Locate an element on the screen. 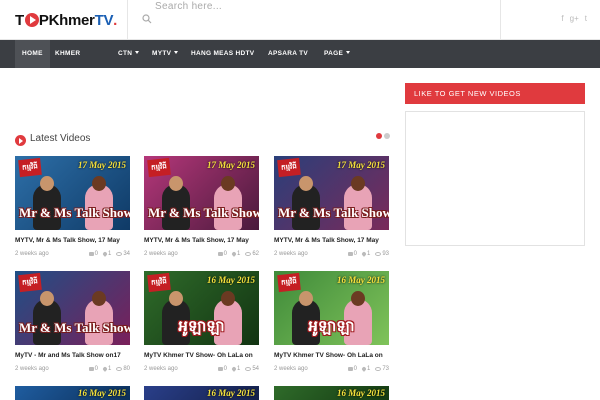 This screenshot has height=400, width=600. view-count: 34 is located at coordinates (123, 254).